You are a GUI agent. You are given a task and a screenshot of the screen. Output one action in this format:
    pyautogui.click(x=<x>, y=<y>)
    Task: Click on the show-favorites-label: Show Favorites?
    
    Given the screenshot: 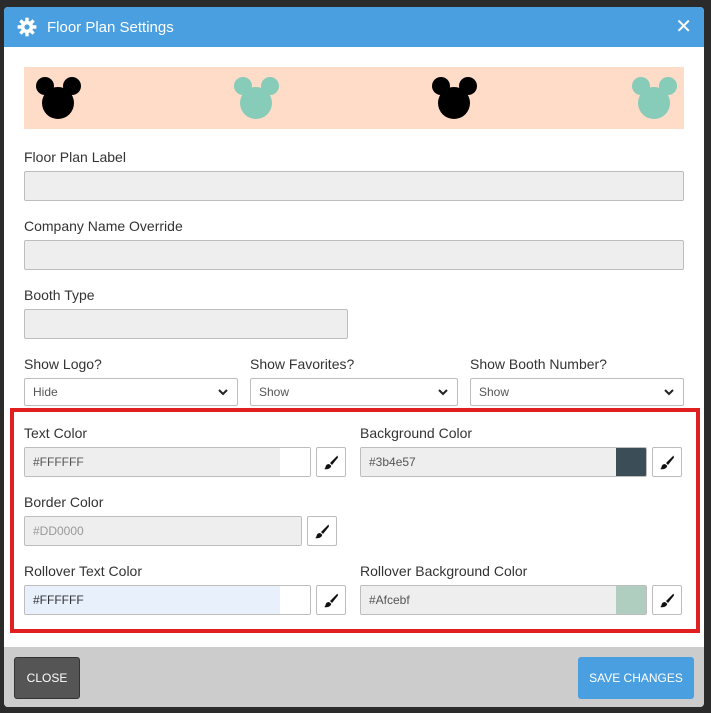 What is the action you would take?
    pyautogui.click(x=302, y=364)
    